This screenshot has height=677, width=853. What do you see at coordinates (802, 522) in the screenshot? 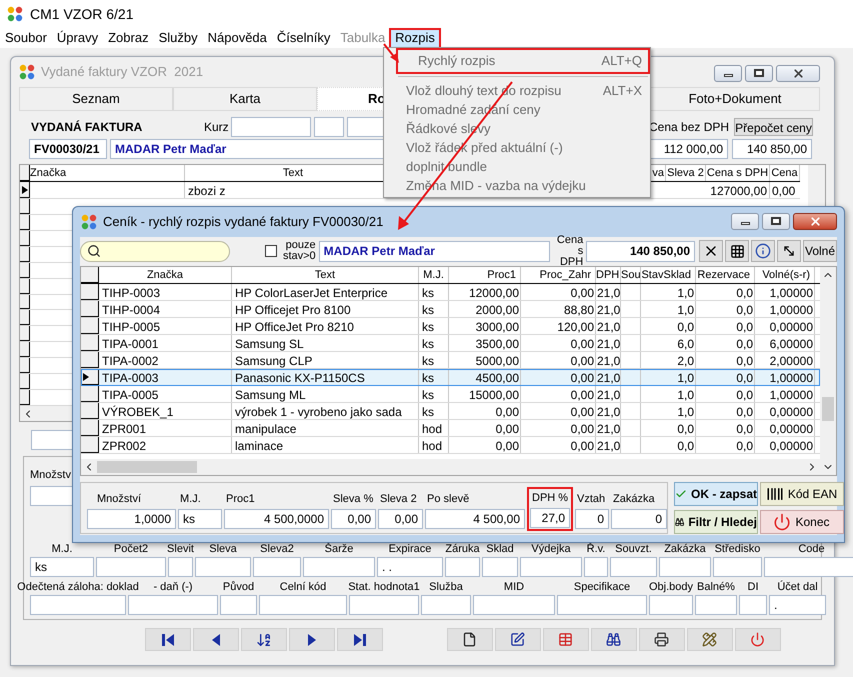
I see `close-button: Konec` at bounding box center [802, 522].